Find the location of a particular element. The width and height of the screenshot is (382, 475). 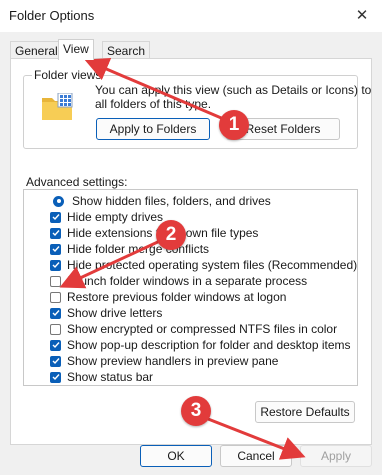

list-item: Hide empty drives is located at coordinates (106, 217).